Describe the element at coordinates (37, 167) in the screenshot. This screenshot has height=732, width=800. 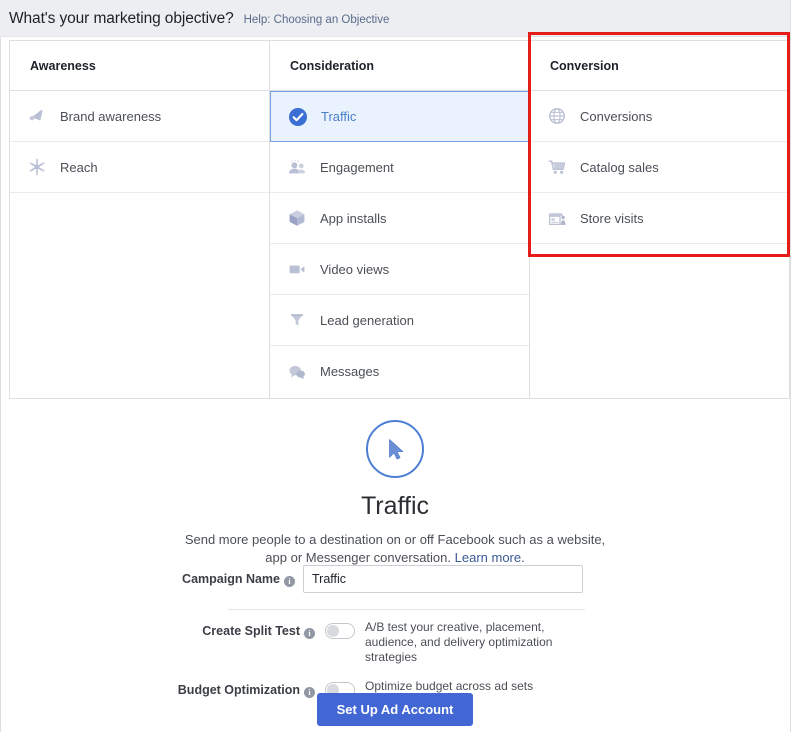
I see `reach-starburst-icon` at that location.